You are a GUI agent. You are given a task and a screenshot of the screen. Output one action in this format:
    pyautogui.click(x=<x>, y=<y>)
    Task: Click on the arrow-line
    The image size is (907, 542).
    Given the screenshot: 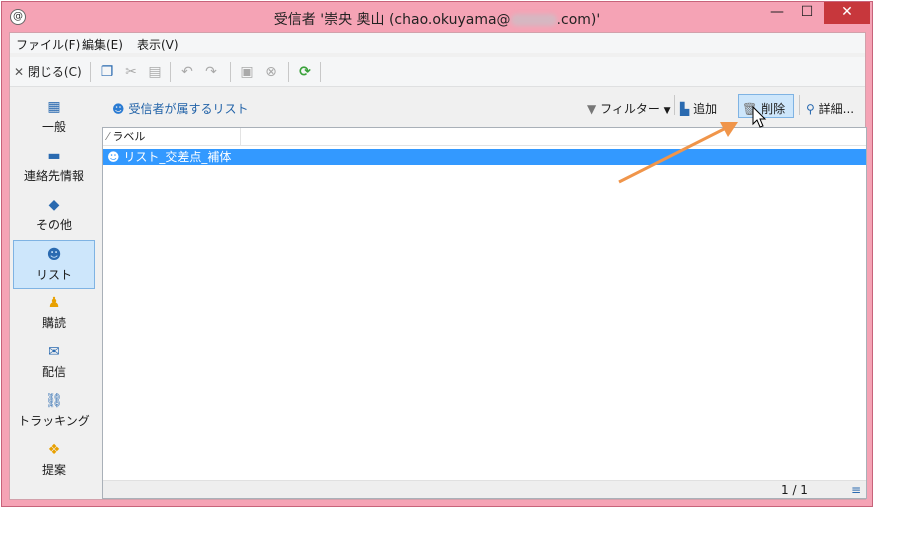 What is the action you would take?
    pyautogui.click(x=672, y=155)
    